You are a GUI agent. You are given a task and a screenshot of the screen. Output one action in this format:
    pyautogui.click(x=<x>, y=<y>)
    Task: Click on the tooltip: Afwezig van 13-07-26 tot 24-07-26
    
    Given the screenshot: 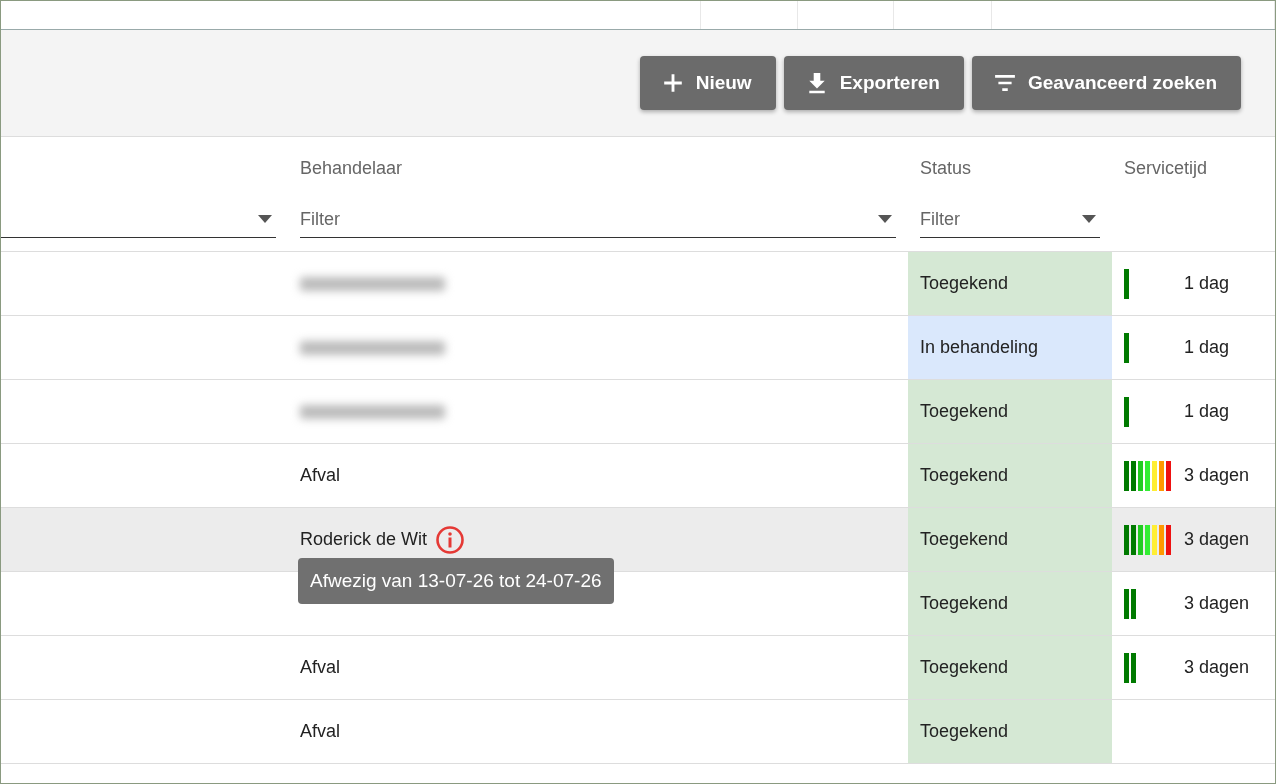 What is the action you would take?
    pyautogui.click(x=456, y=581)
    